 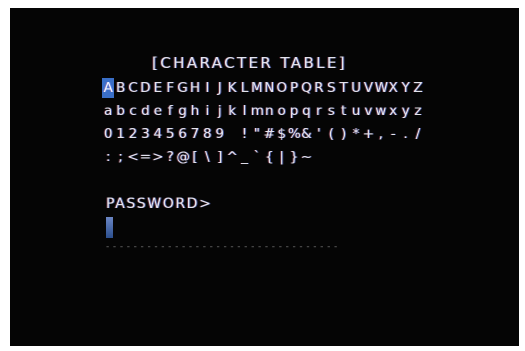 What do you see at coordinates (133, 134) in the screenshot?
I see `char-cell: 2` at bounding box center [133, 134].